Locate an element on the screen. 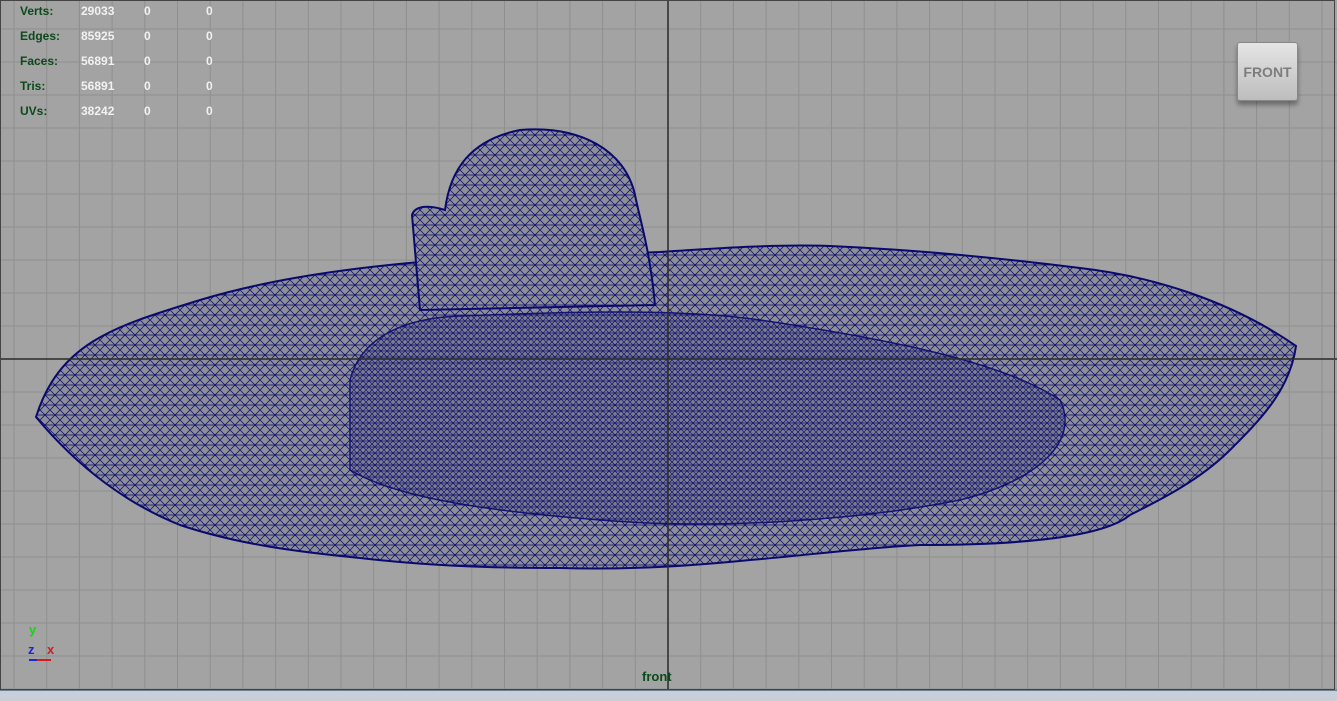  hud-label: Edges: is located at coordinates (40, 36).